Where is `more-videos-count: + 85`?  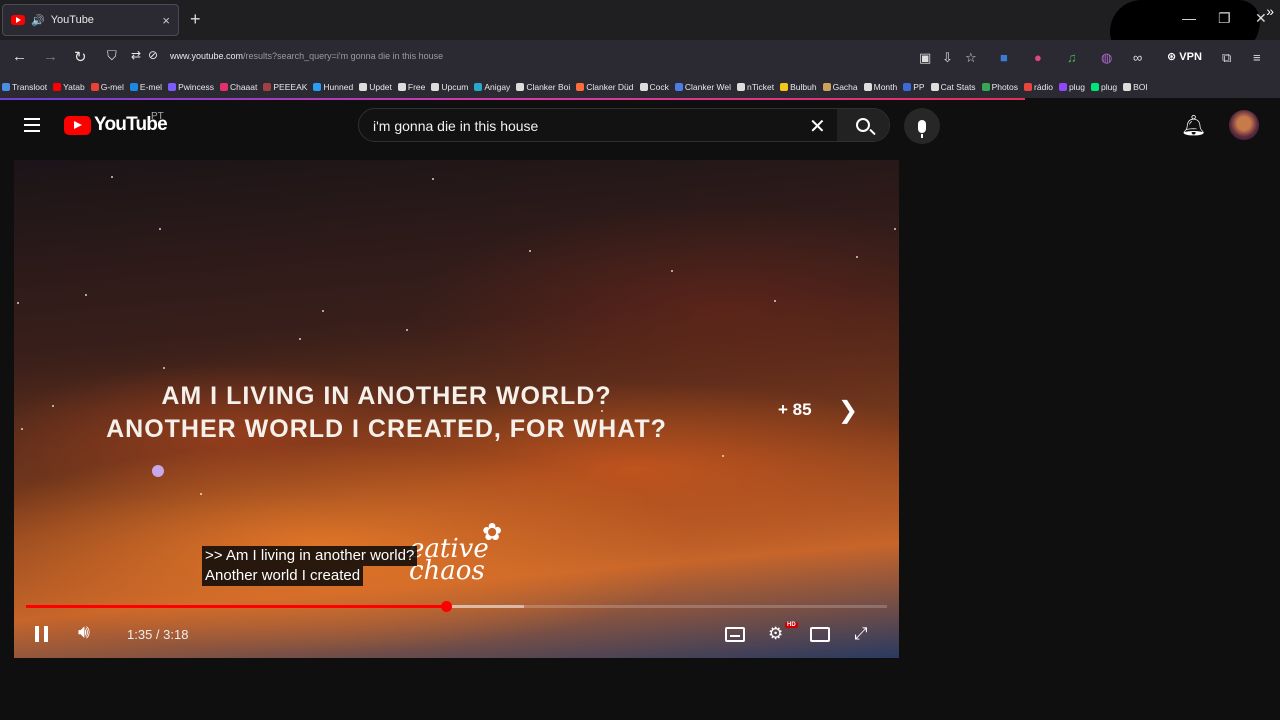
more-videos-count: + 85 is located at coordinates (795, 410).